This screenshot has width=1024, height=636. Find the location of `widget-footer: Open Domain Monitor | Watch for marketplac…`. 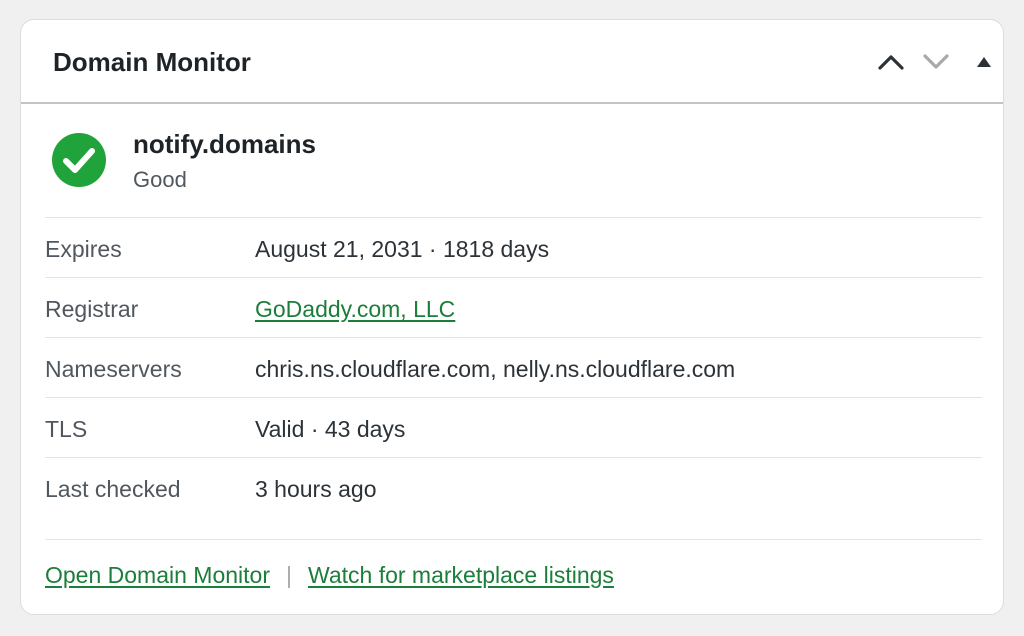

widget-footer: Open Domain Monitor | Watch for marketplac… is located at coordinates (513, 569).